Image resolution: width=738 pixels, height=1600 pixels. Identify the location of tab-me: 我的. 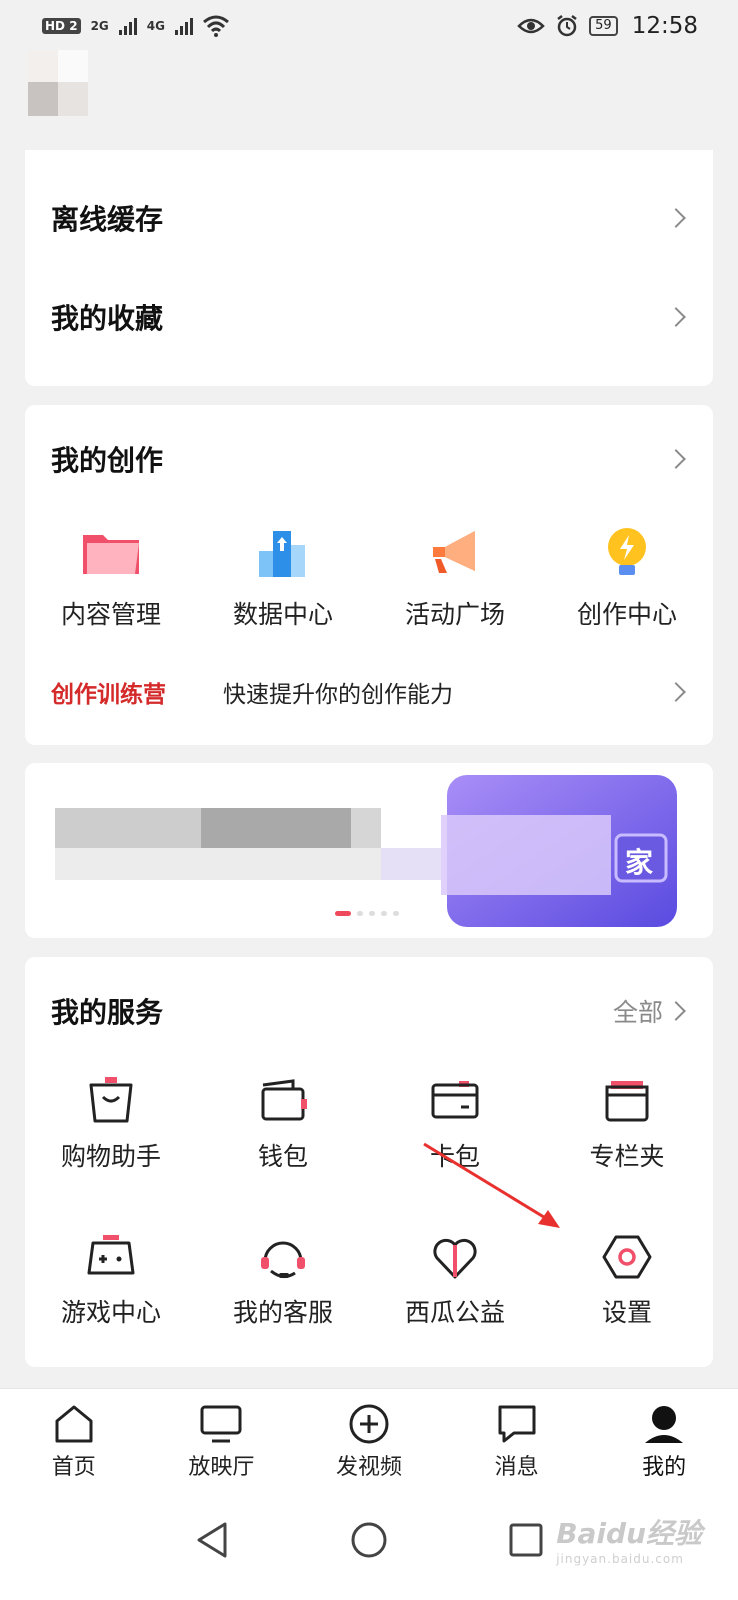
(664, 1440).